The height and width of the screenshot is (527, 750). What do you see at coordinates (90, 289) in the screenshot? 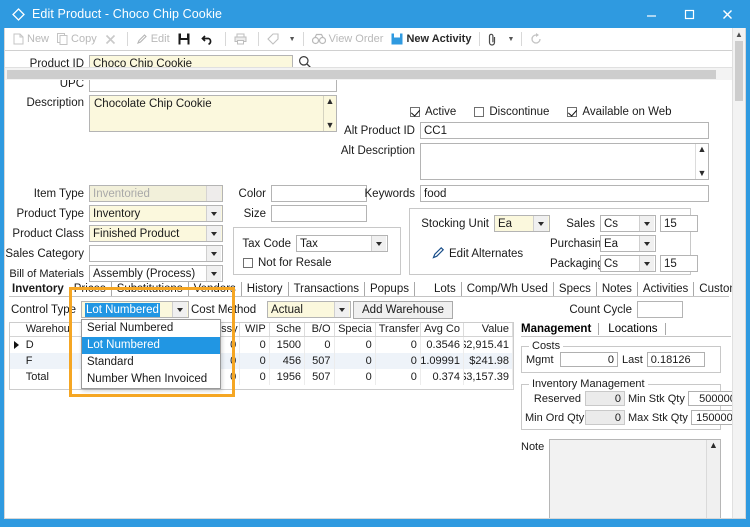
I see `tab-prices: Prices` at bounding box center [90, 289].